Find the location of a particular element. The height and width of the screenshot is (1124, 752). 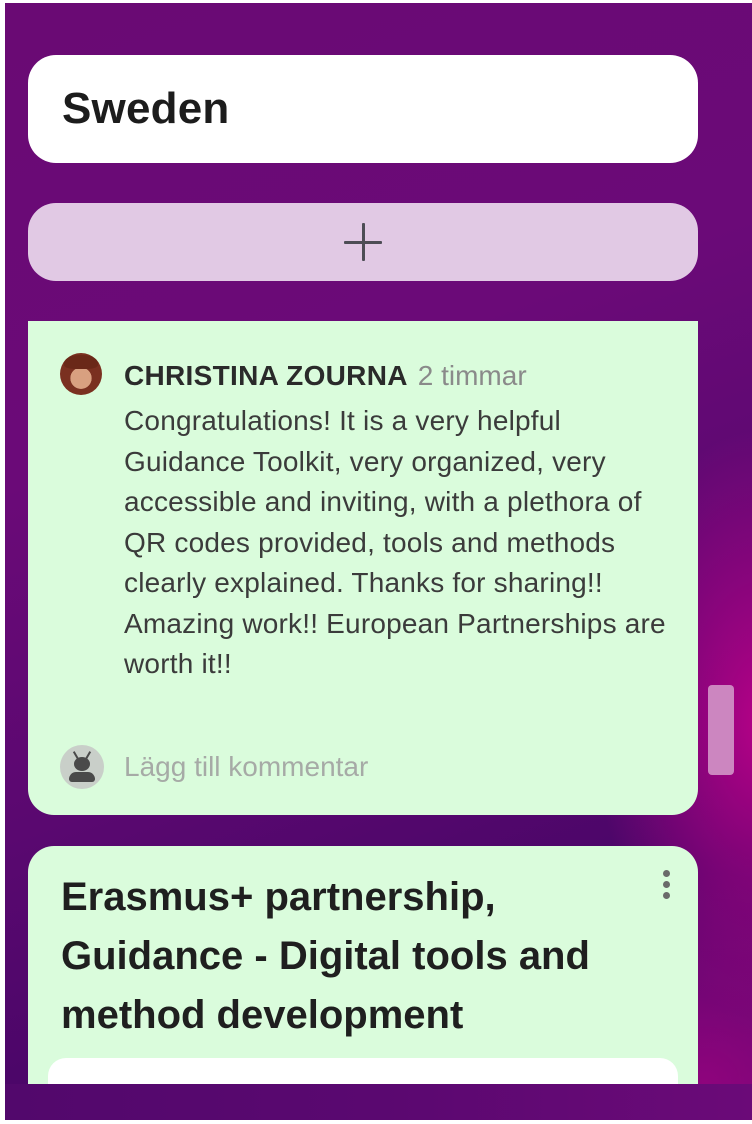

add-post-button is located at coordinates (363, 242).